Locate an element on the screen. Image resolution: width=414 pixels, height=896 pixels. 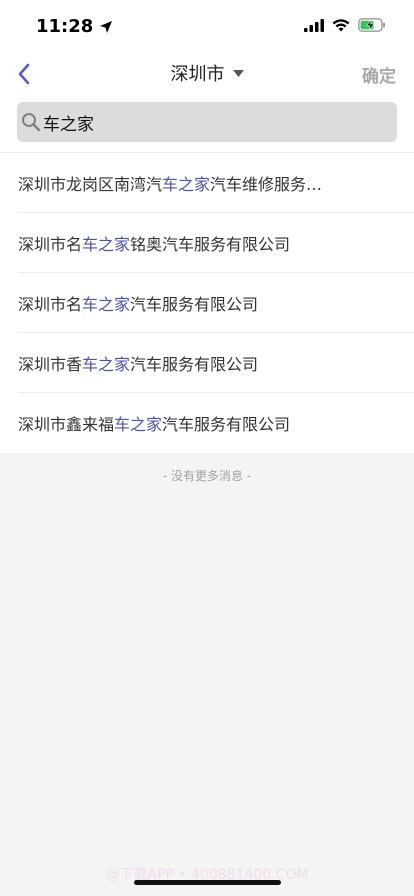
result-text-before: 深圳市鑫来福 is located at coordinates (66, 424).